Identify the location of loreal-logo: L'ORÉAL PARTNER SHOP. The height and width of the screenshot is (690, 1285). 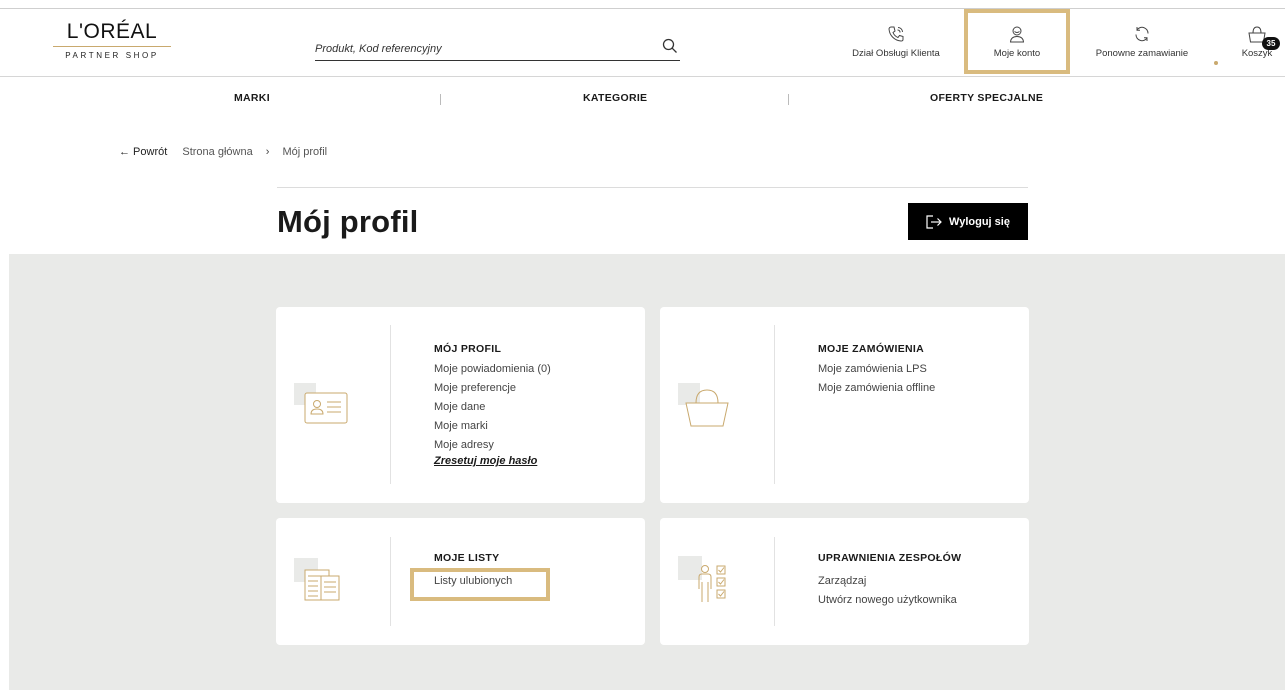
(112, 40).